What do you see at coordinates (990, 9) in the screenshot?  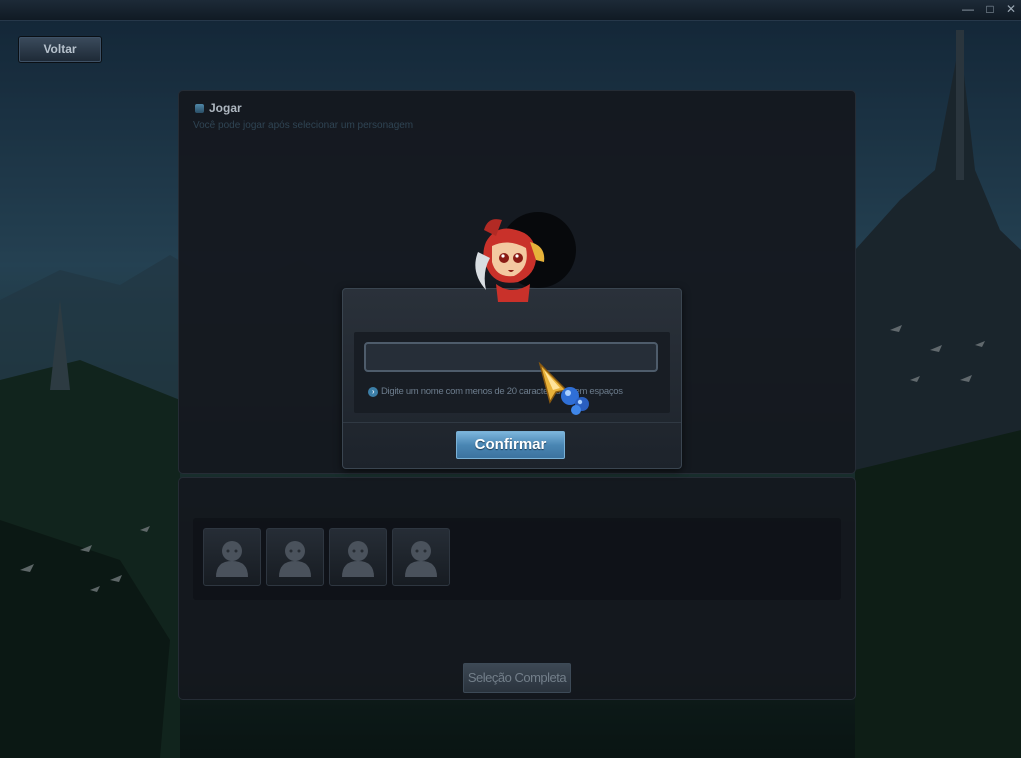 I see `maximize-button: □` at bounding box center [990, 9].